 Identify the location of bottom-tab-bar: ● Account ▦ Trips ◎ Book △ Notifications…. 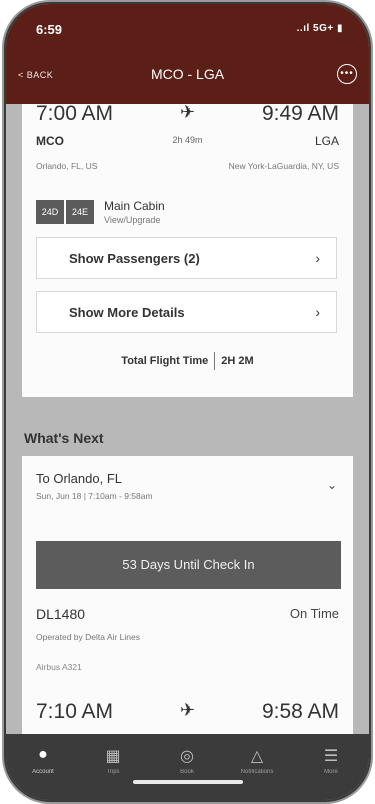
(187, 767).